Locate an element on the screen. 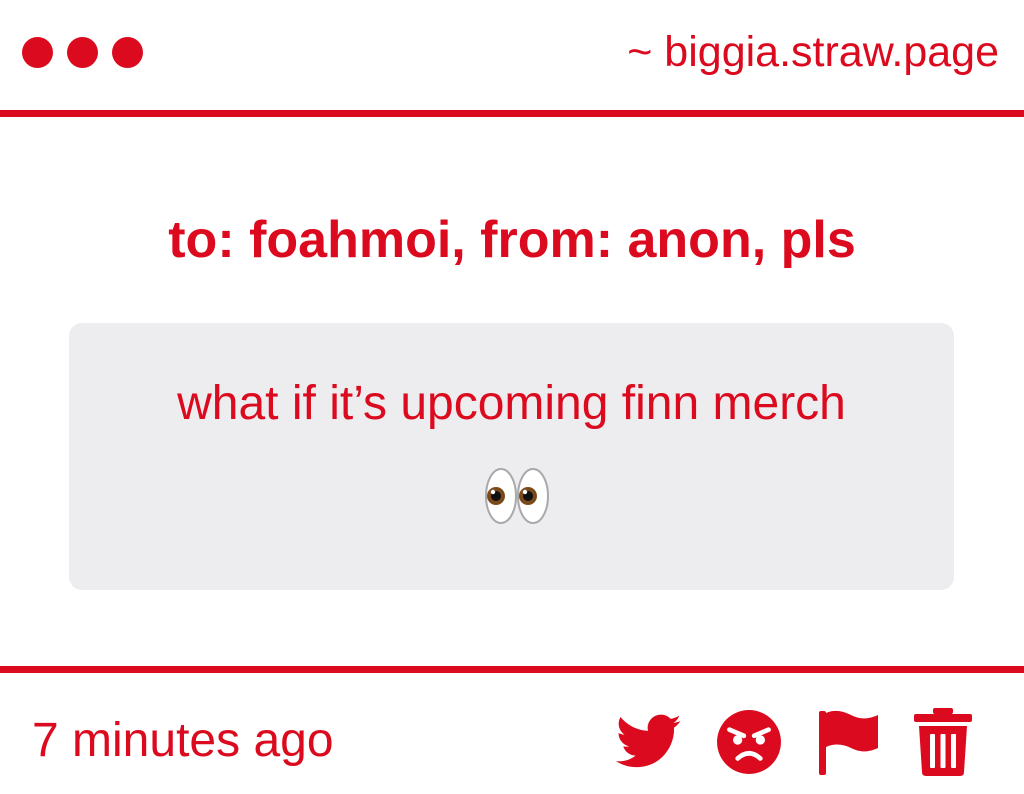 The height and width of the screenshot is (794, 1024). footer-divider is located at coordinates (512, 669).